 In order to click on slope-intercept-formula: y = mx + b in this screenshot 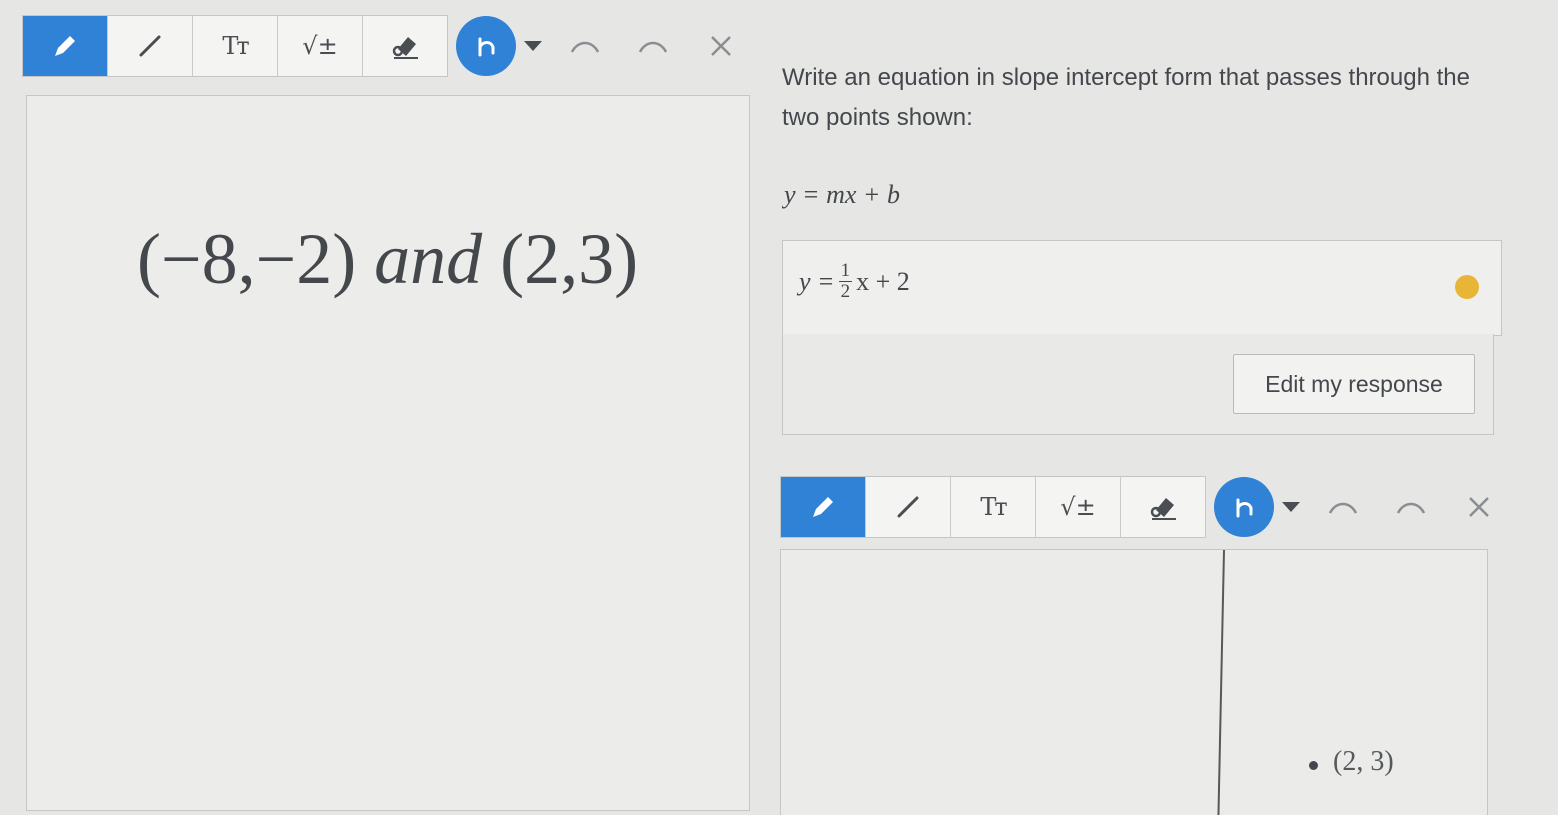, I will do `click(842, 194)`.